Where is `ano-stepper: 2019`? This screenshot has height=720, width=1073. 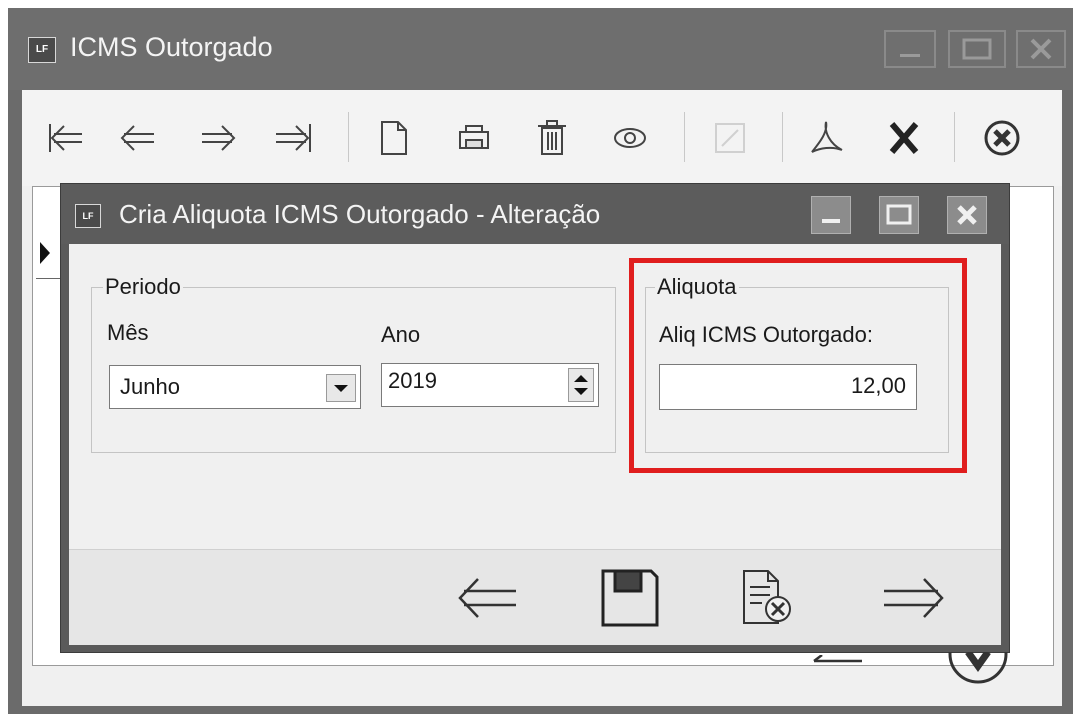
ano-stepper: 2019 is located at coordinates (490, 385).